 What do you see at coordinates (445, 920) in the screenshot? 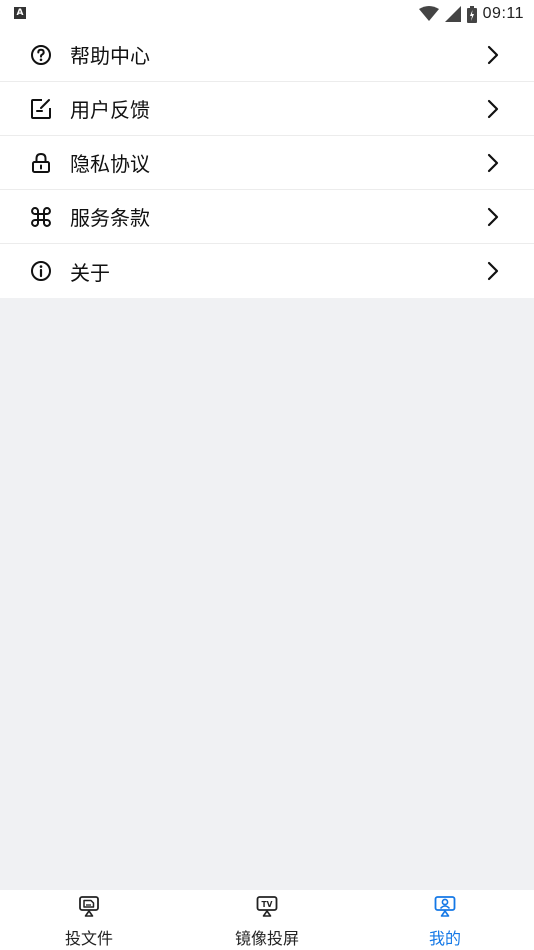
I see `tab-mine: 我的` at bounding box center [445, 920].